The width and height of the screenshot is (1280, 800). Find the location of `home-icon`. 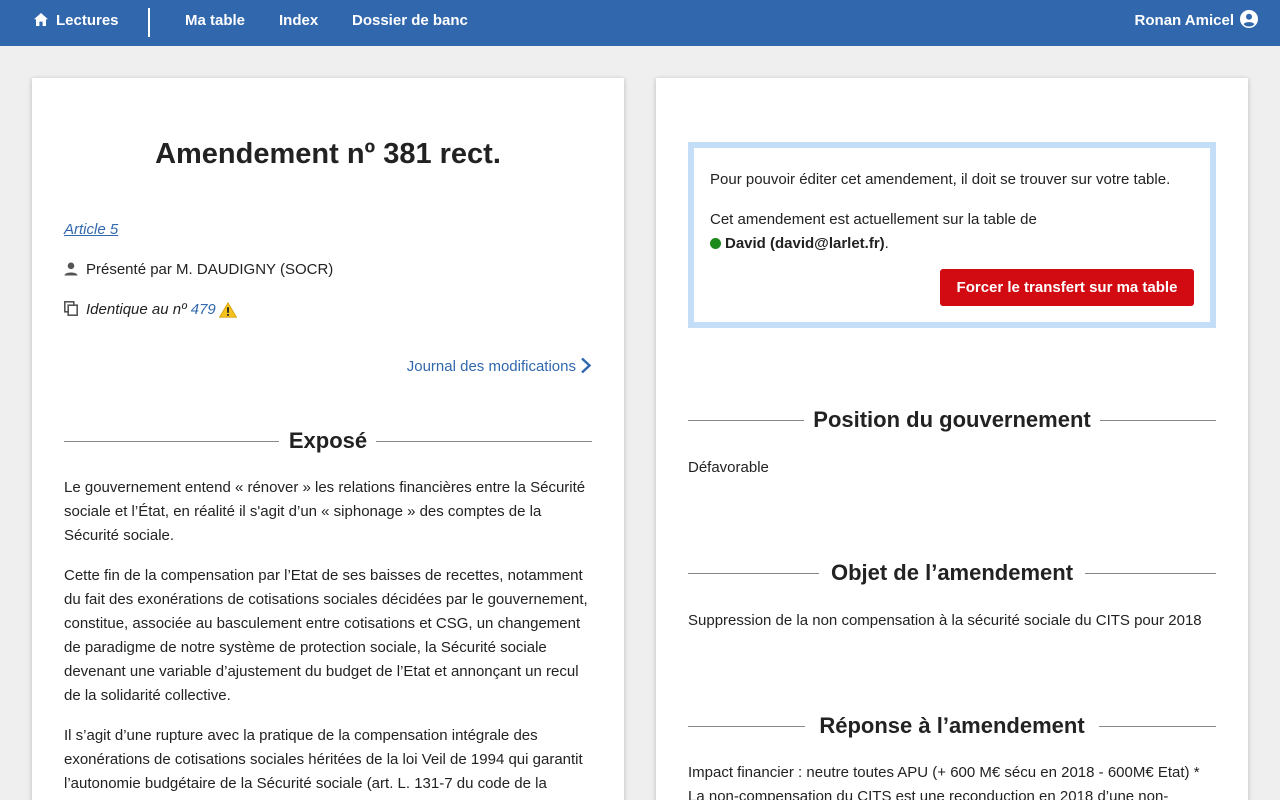

home-icon is located at coordinates (41, 19).